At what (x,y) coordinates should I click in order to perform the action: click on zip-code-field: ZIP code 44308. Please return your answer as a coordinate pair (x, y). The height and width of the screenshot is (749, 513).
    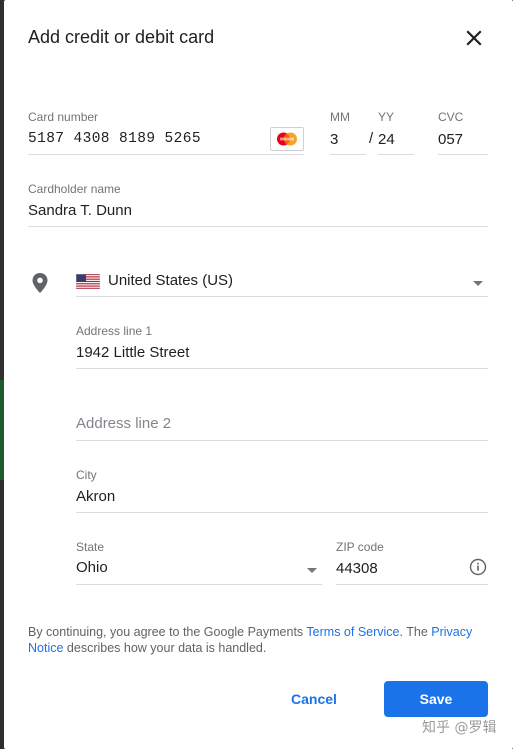
    Looking at the image, I should click on (412, 563).